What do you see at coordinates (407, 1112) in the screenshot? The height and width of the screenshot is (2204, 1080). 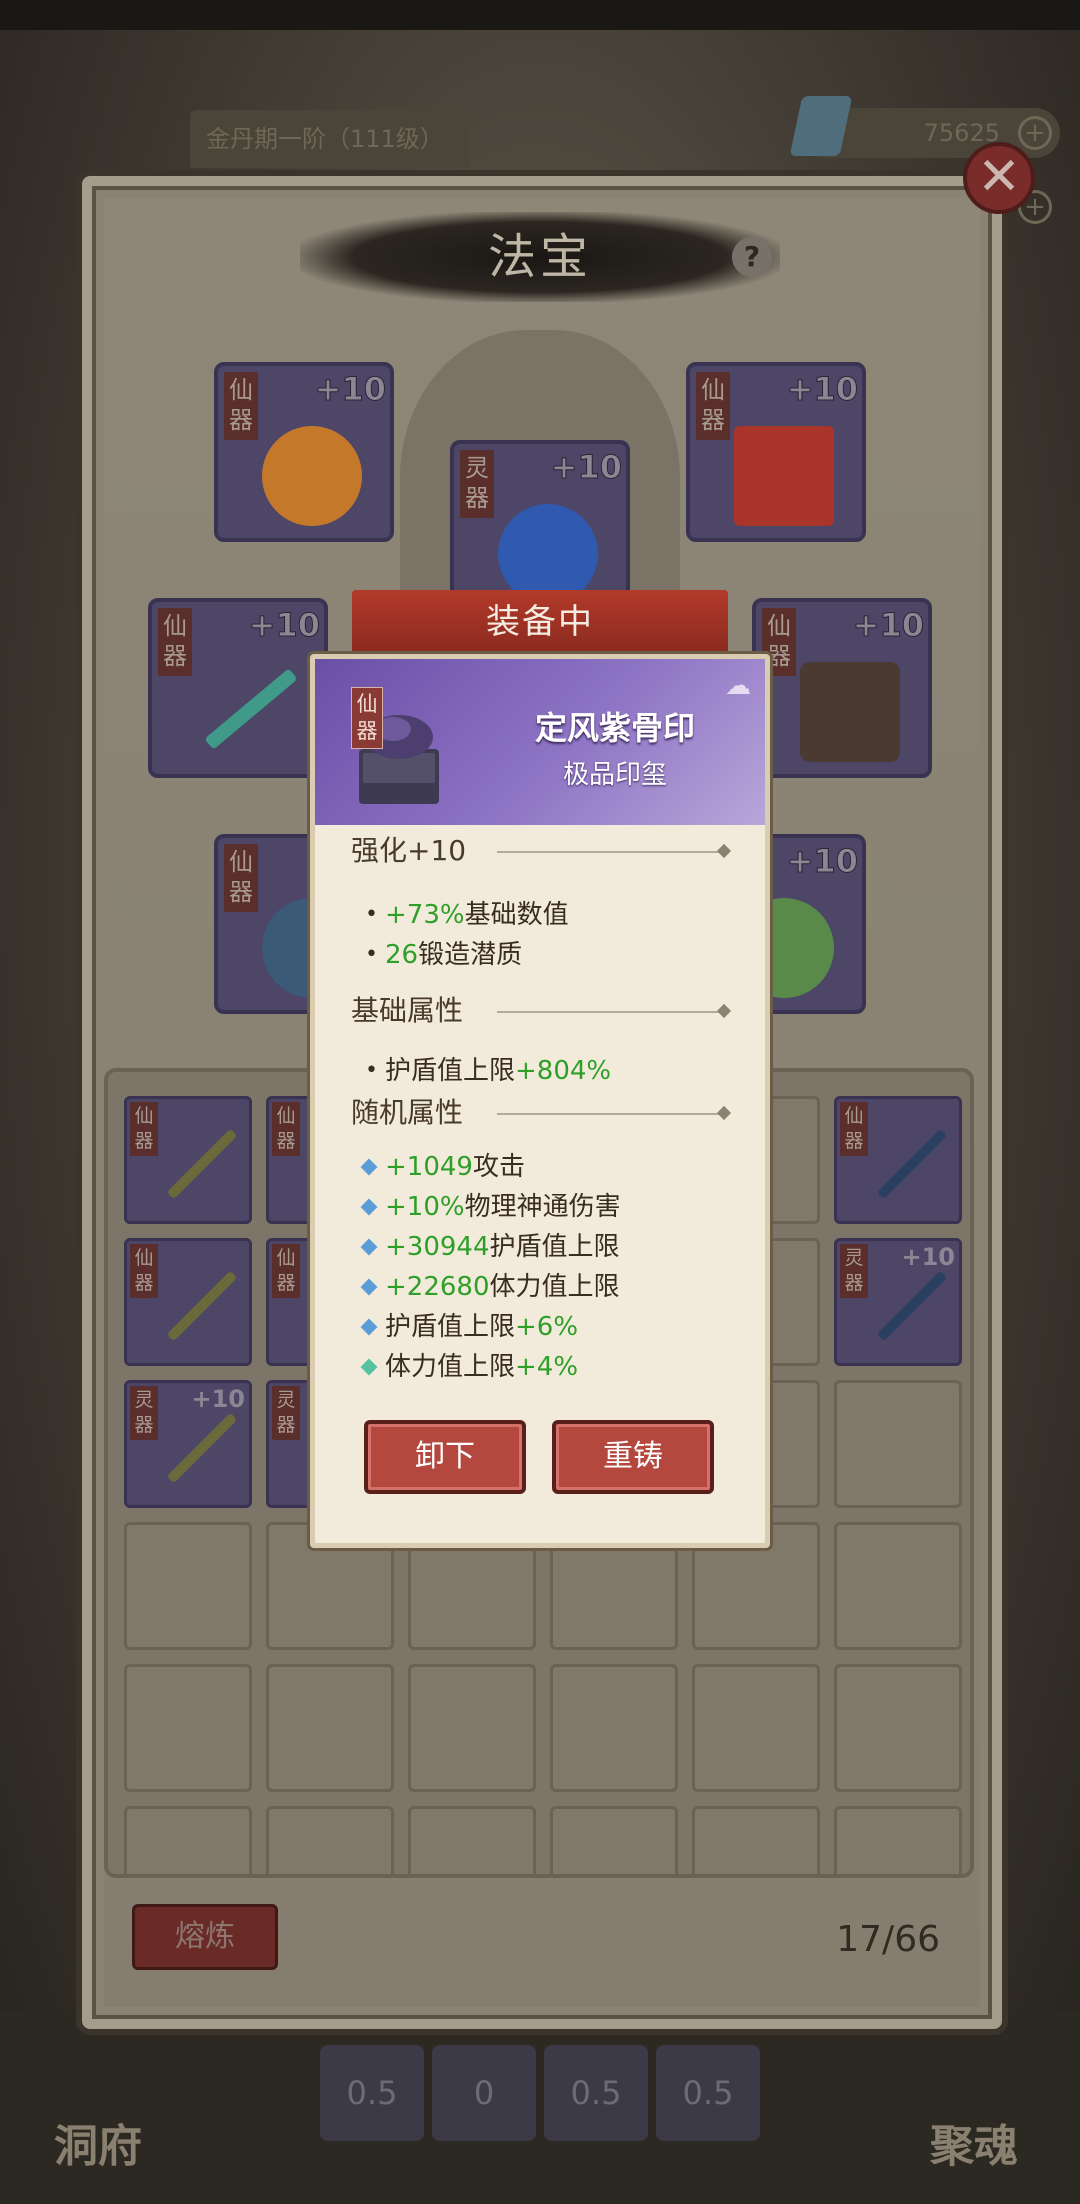 I see `random-attr-header: 随机属性` at bounding box center [407, 1112].